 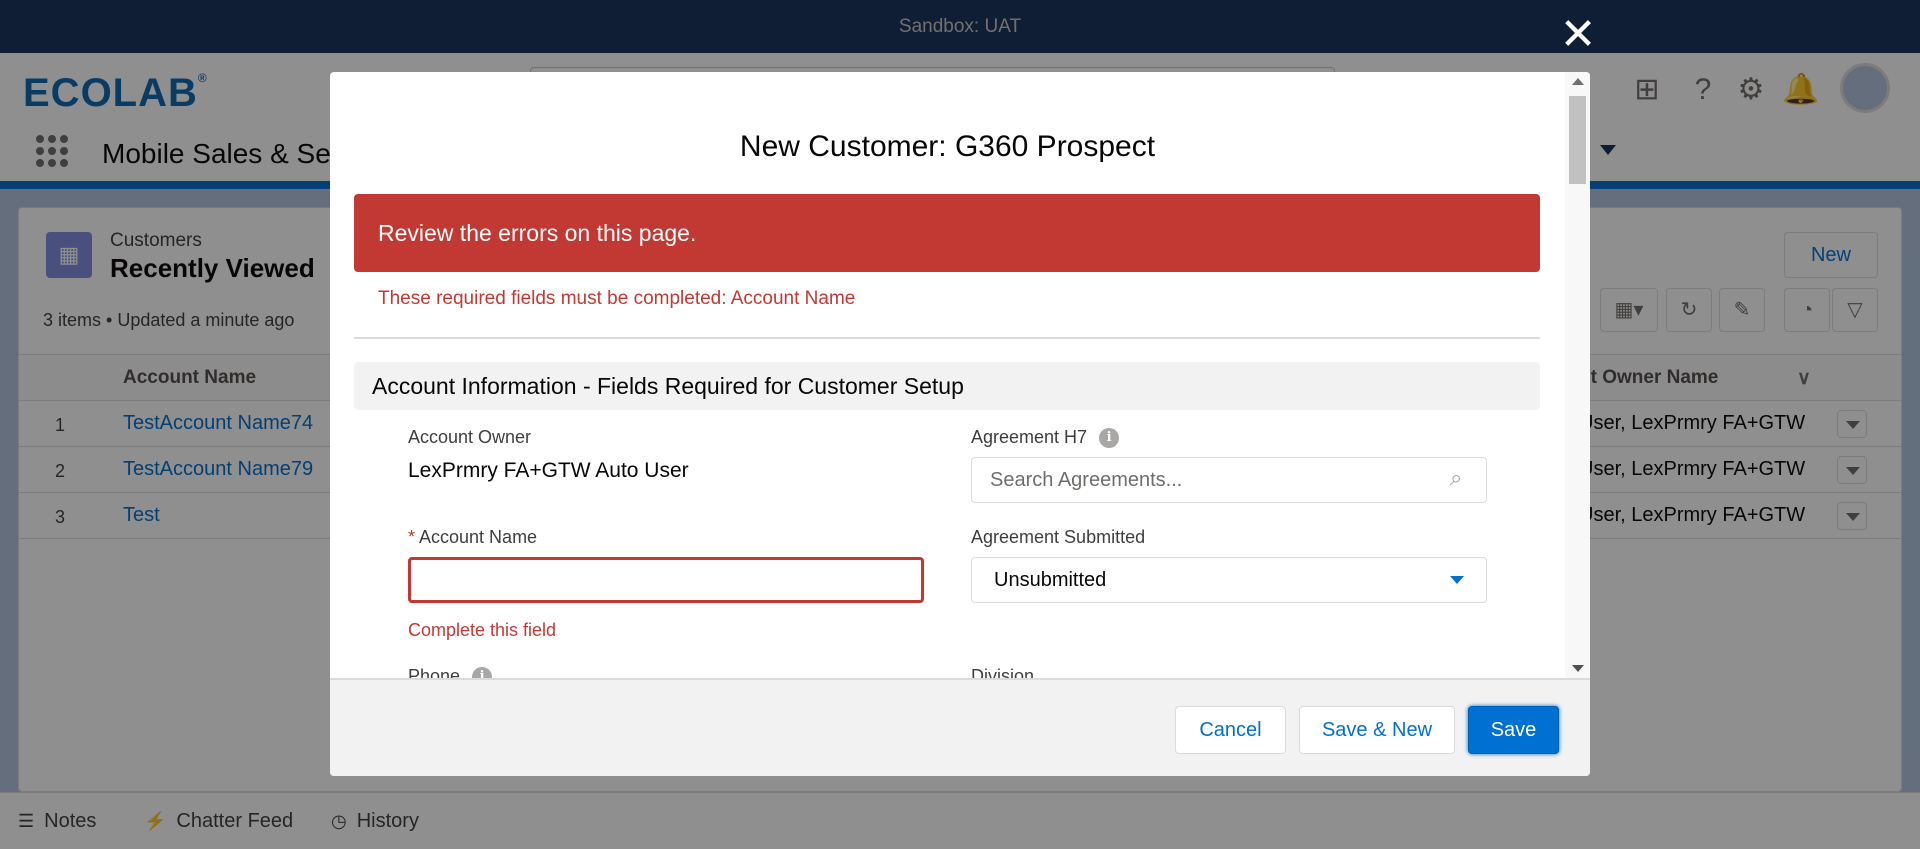 What do you see at coordinates (666, 580) in the screenshot?
I see `account-name-input` at bounding box center [666, 580].